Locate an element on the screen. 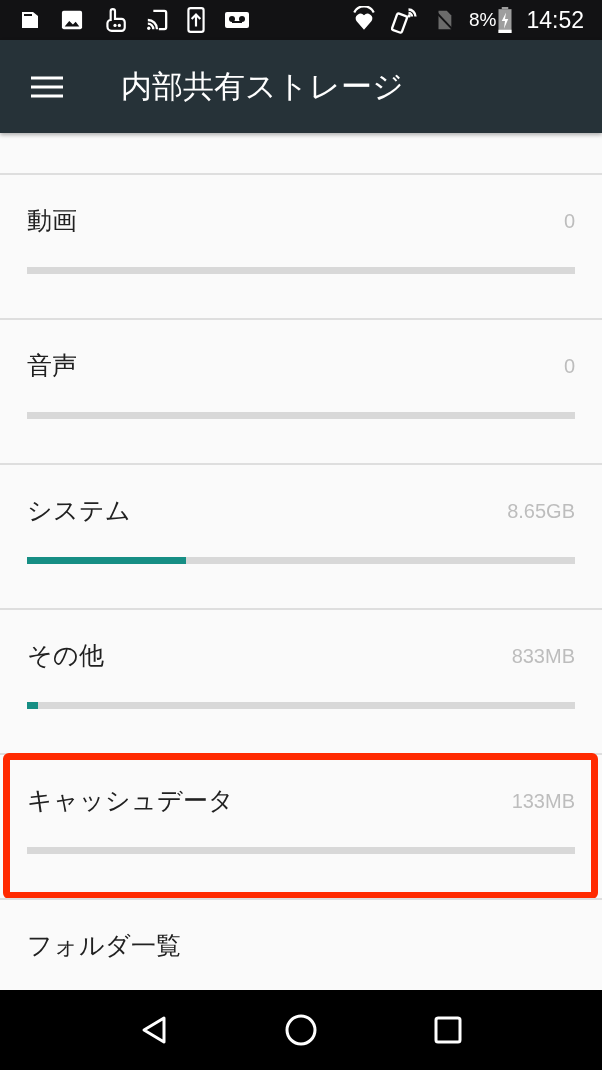  category-label: フォルダ一覧 is located at coordinates (104, 946).